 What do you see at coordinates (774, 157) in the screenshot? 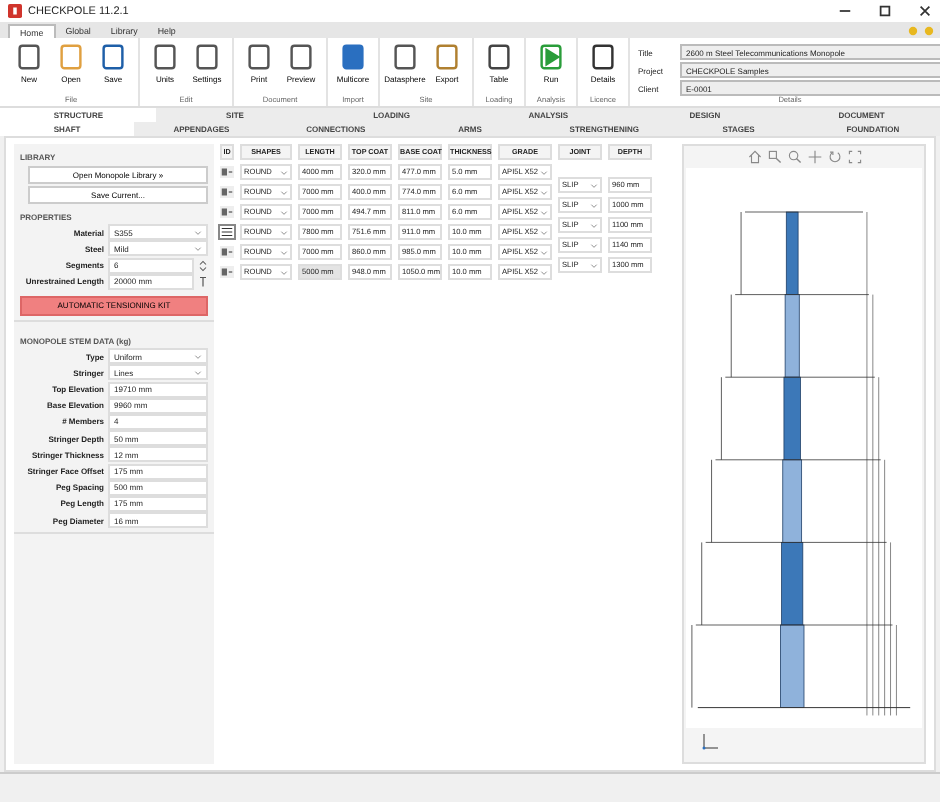
I see `zoom-rect-icon` at bounding box center [774, 157].